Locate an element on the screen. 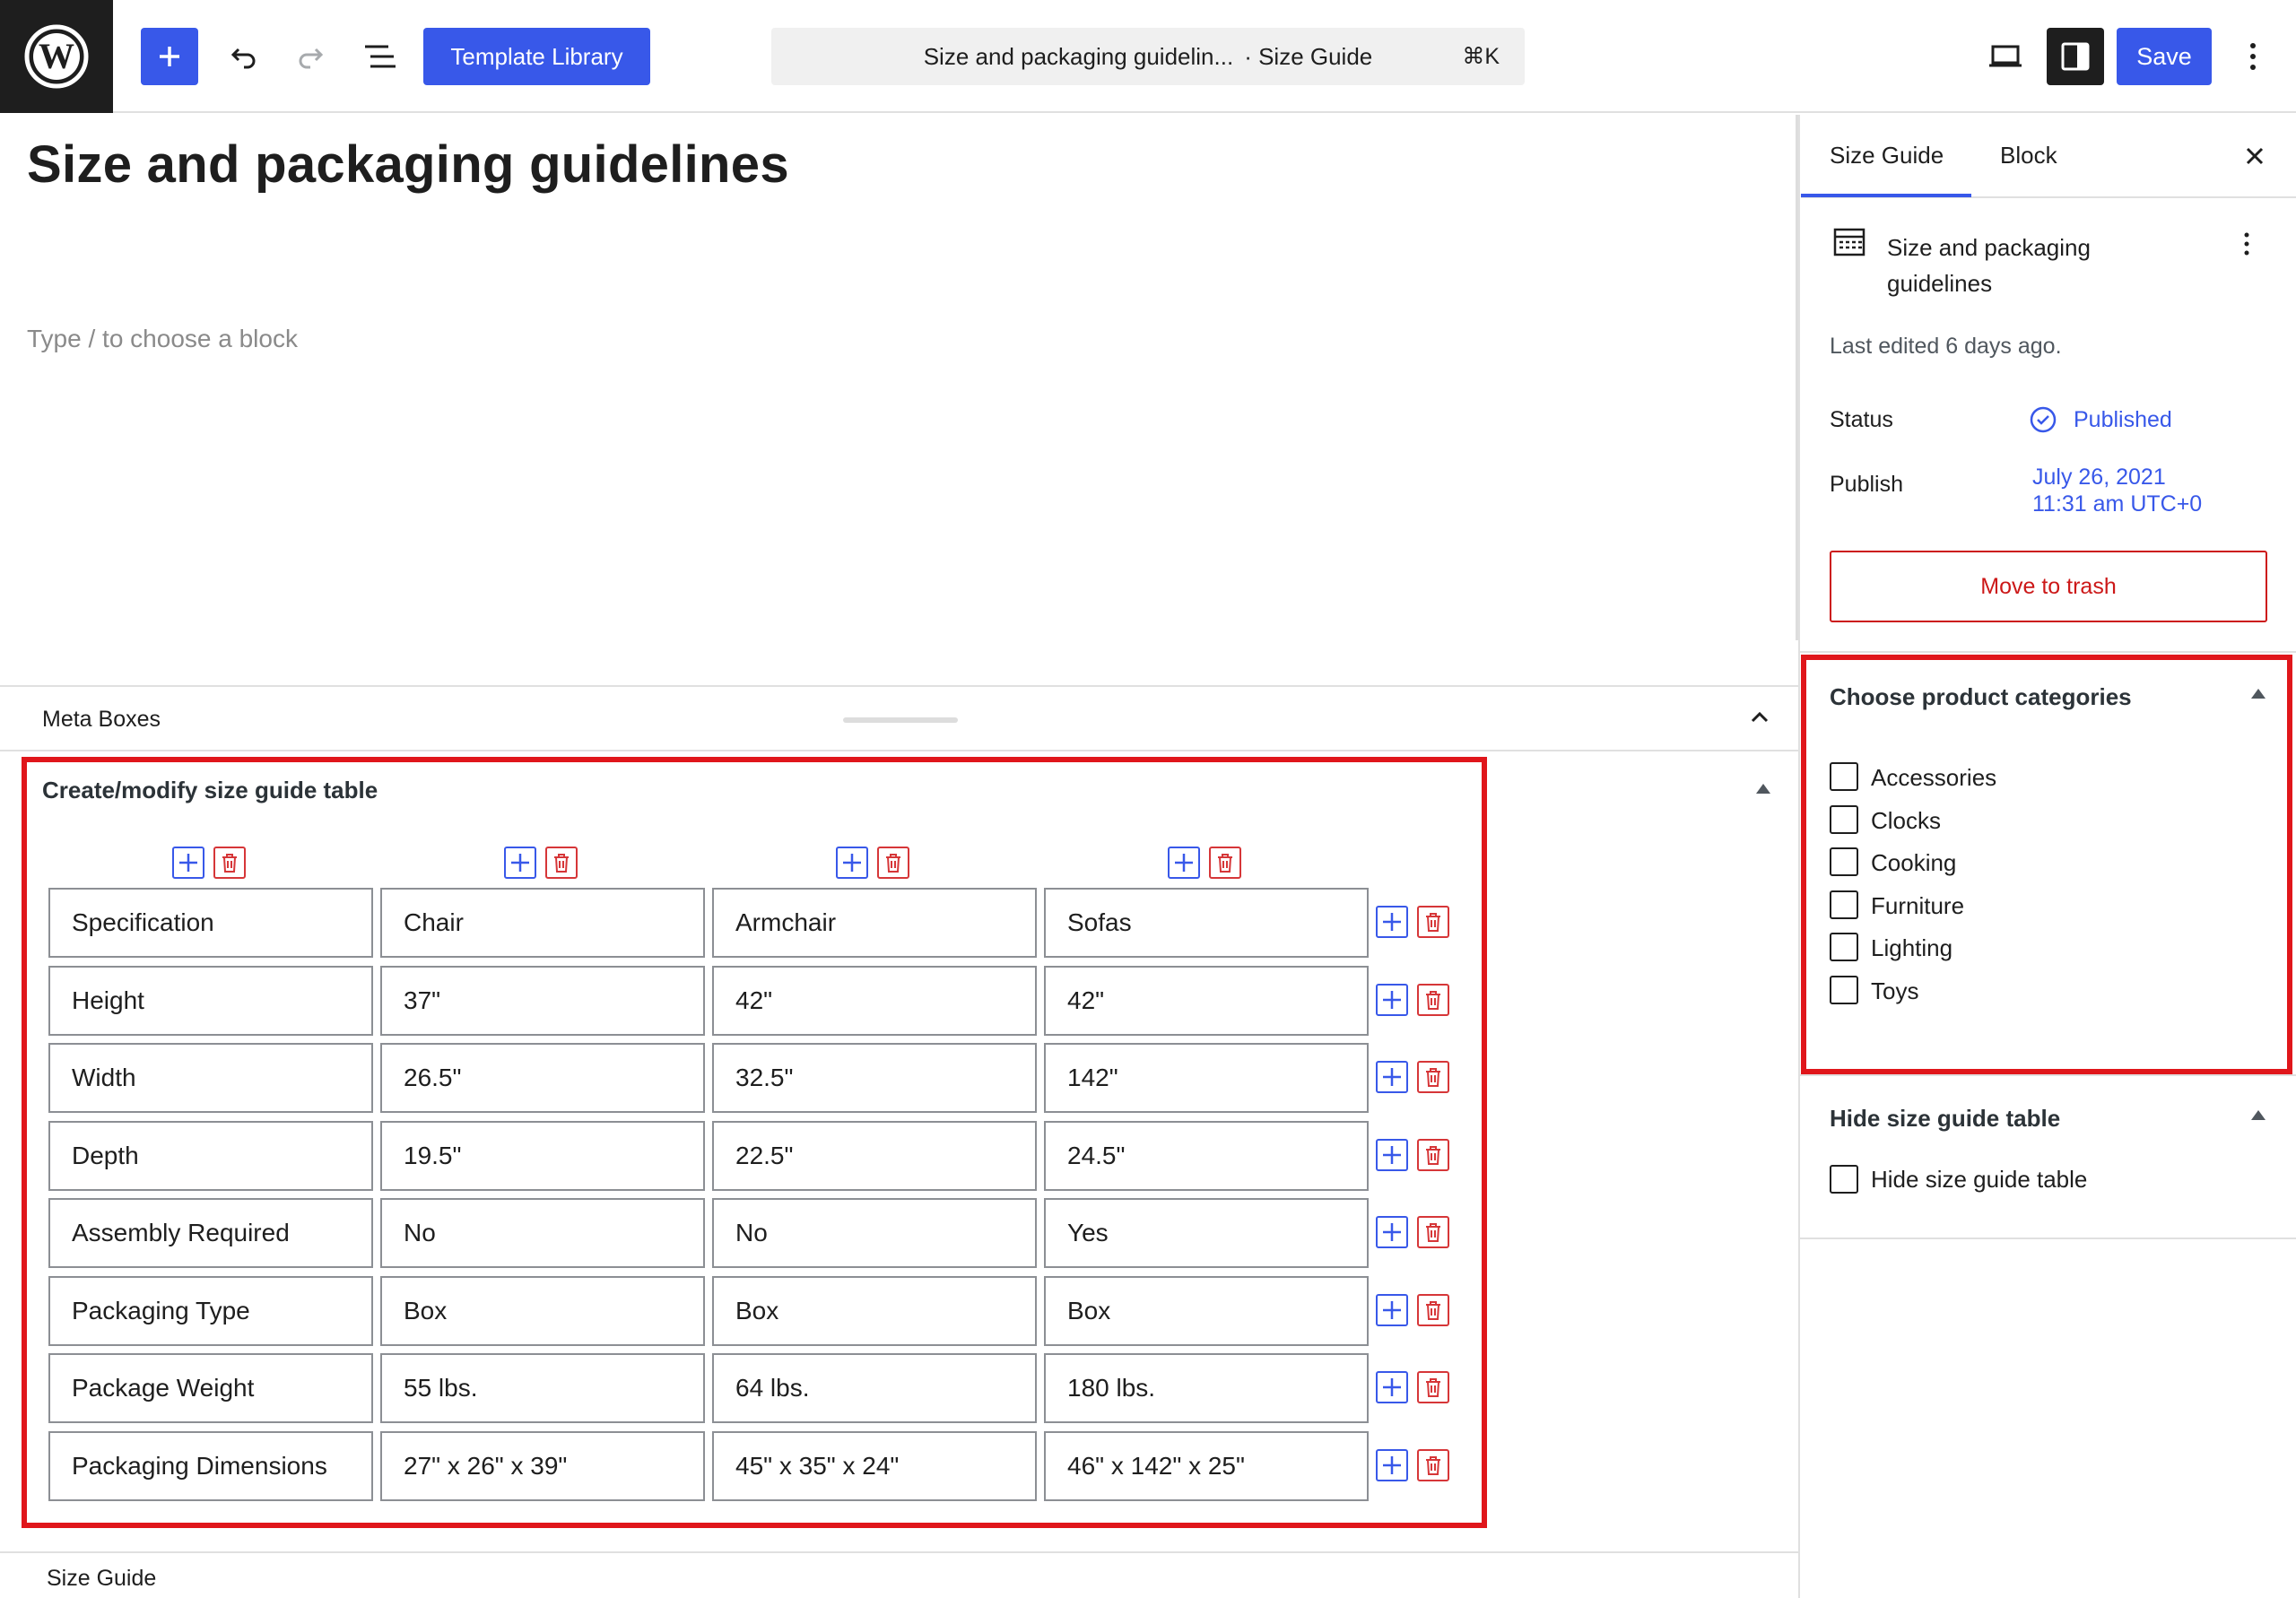 The image size is (2296, 1598). wordpress-logo-icon: W is located at coordinates (56, 56).